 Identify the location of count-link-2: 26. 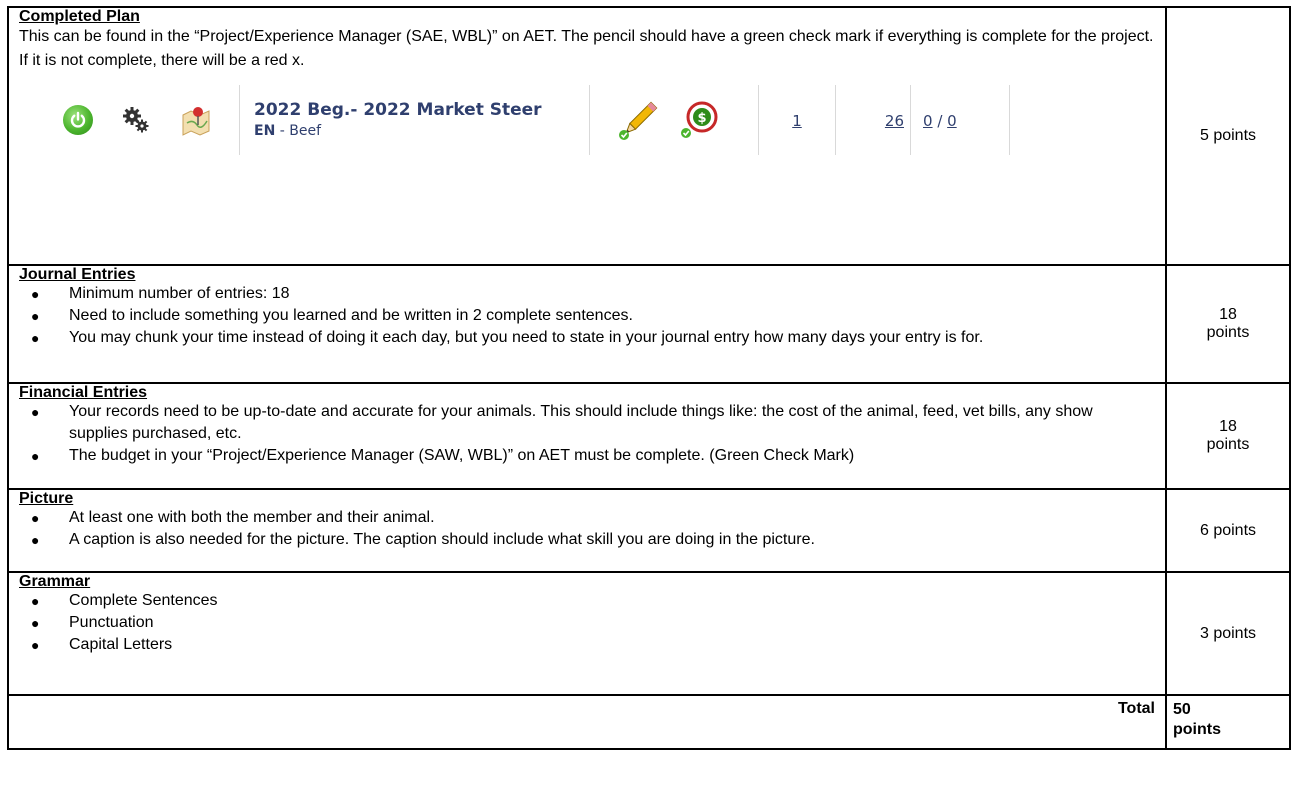
(894, 121).